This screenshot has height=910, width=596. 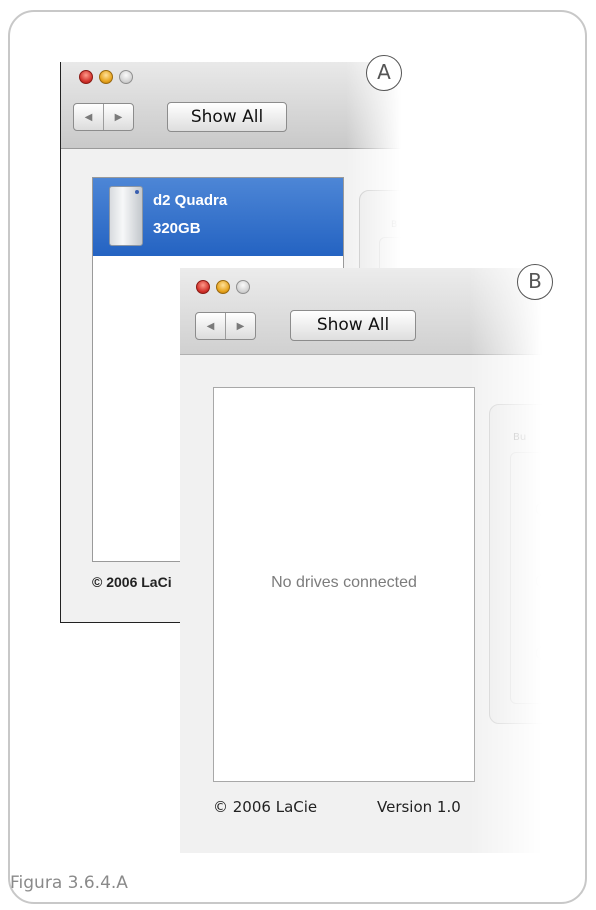 What do you see at coordinates (384, 73) in the screenshot?
I see `callout-a: A` at bounding box center [384, 73].